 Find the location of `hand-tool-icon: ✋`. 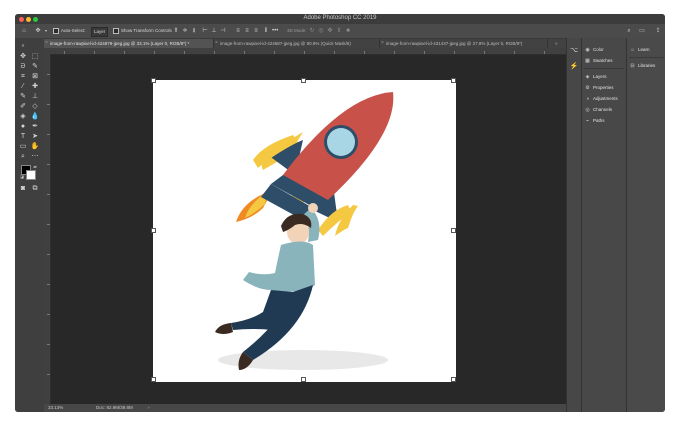

hand-tool-icon: ✋ is located at coordinates (35, 146).